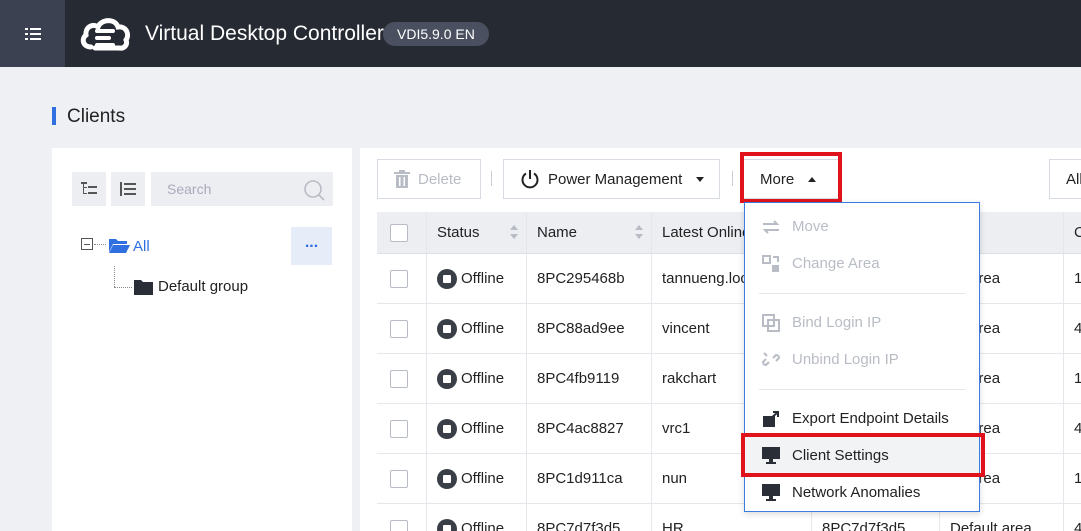 The height and width of the screenshot is (531, 1081). Describe the element at coordinates (221, 189) in the screenshot. I see `search-input` at that location.